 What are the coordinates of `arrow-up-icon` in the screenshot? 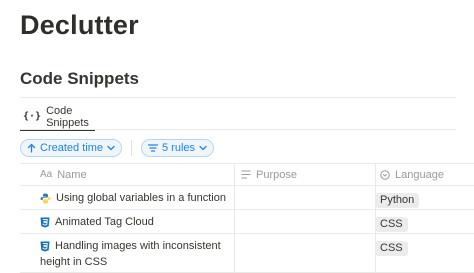 It's located at (31, 148).